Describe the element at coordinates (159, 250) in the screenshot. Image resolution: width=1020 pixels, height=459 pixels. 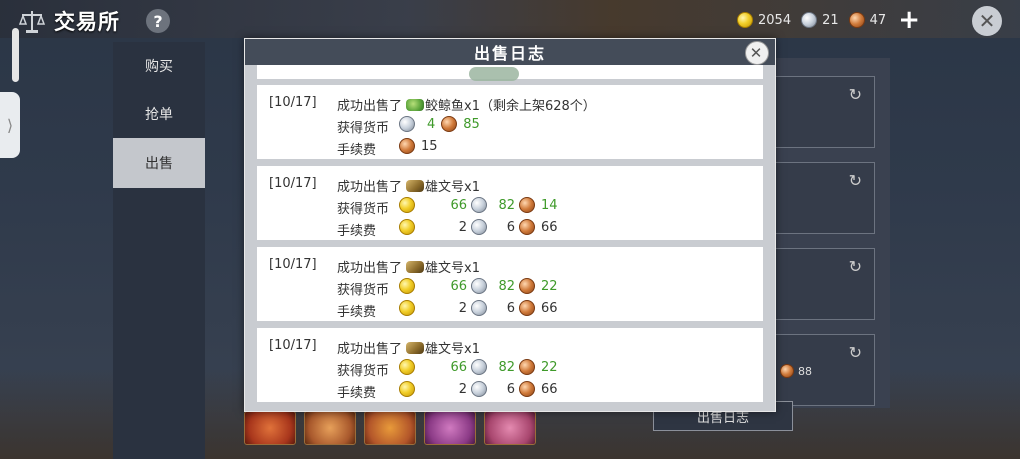
I see `side-tab-list: 购买 抢单 出售` at that location.